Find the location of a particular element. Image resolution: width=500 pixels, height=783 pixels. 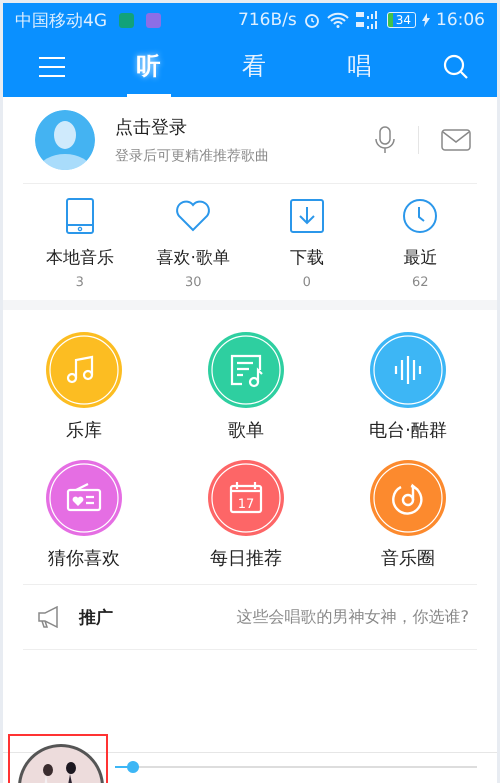

playlist-icon is located at coordinates (246, 370).